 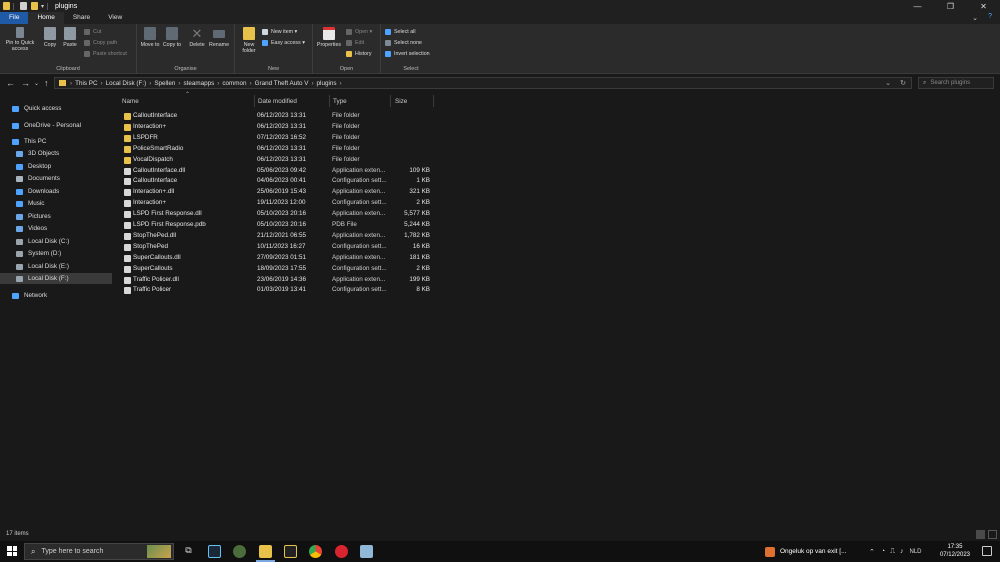 What do you see at coordinates (290, 551) in the screenshot?
I see `lspdfr-icon` at bounding box center [290, 551].